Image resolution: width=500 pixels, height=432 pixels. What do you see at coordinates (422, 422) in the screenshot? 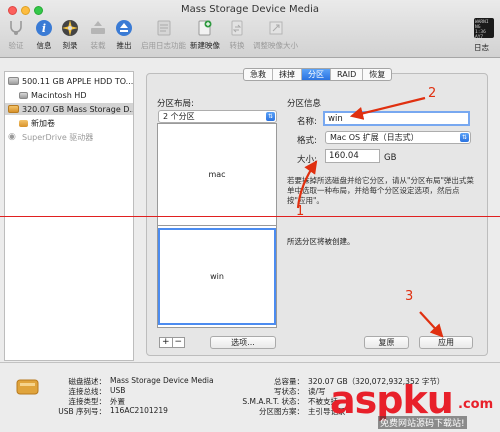
I see `watermark-caption: 免费网站源码下载站!` at bounding box center [422, 422].